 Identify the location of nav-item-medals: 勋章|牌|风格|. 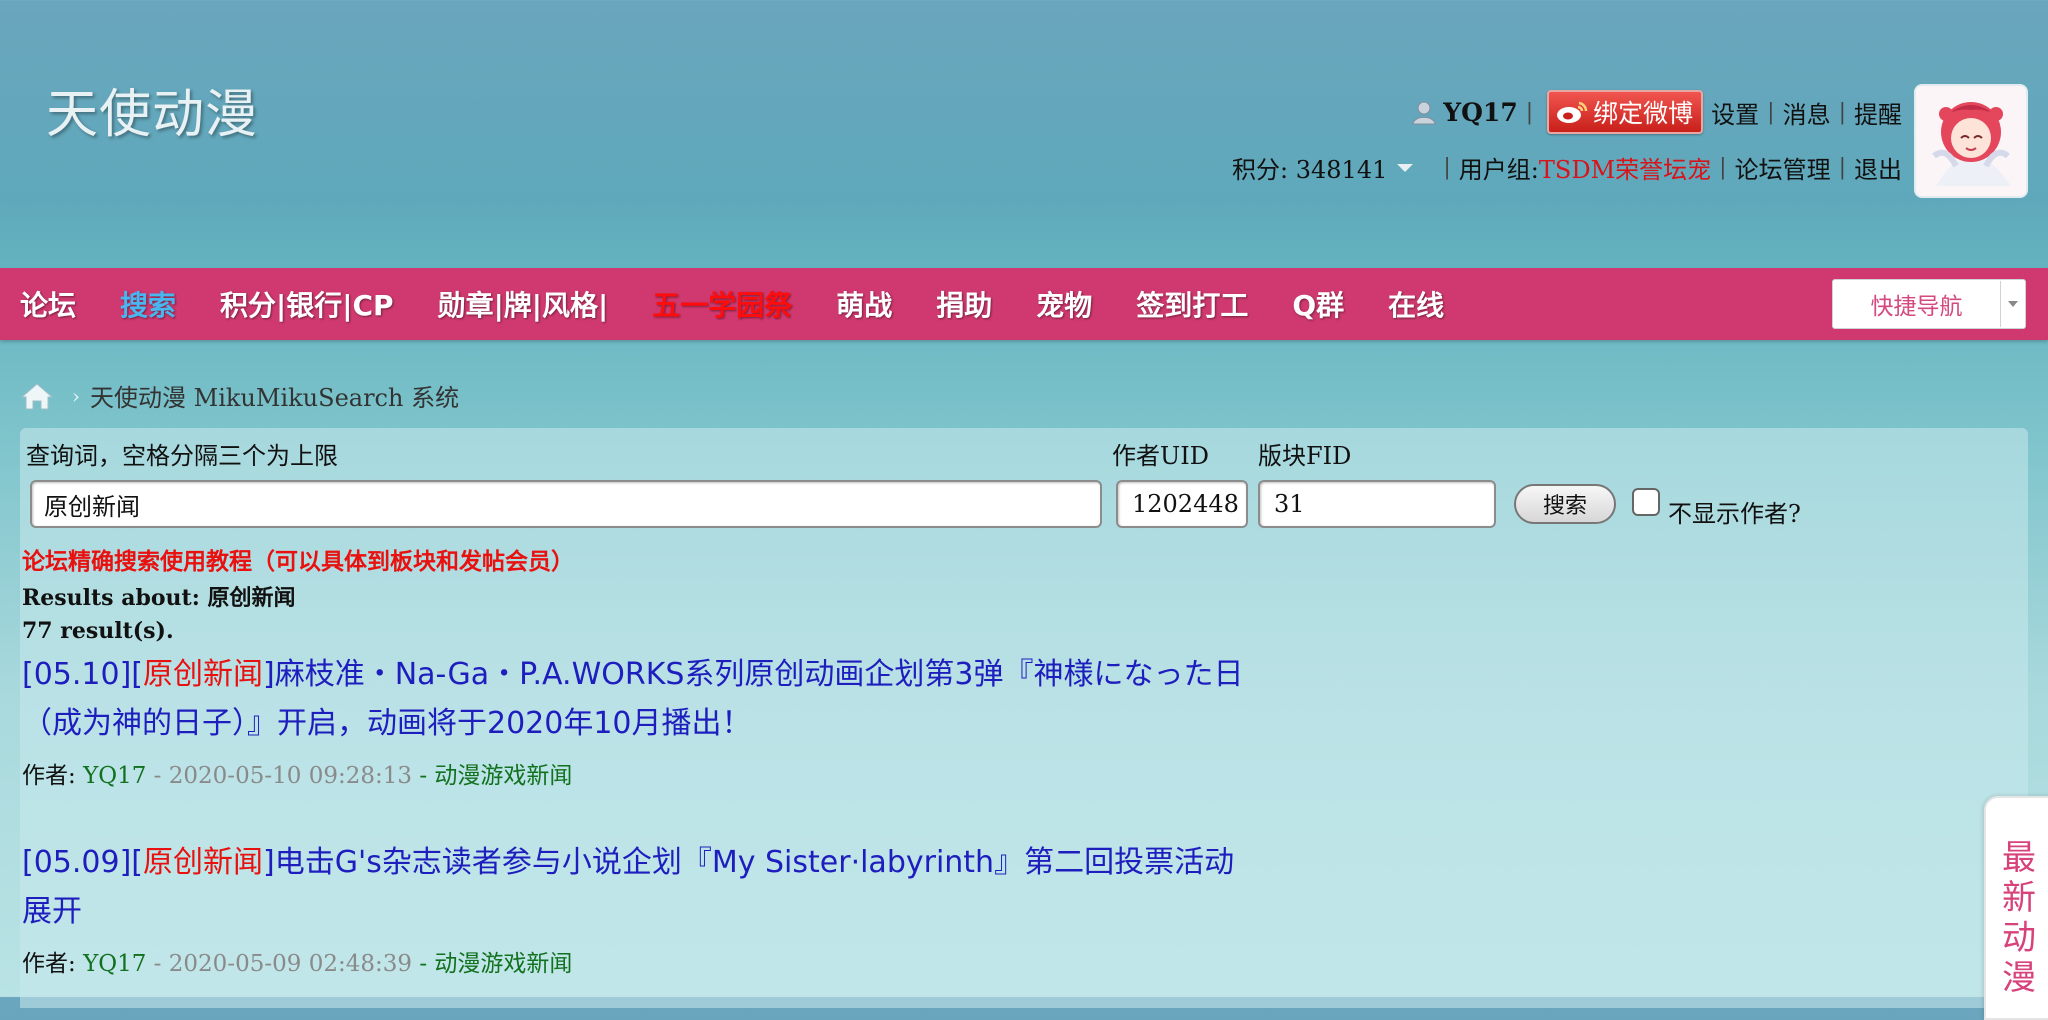
(523, 304).